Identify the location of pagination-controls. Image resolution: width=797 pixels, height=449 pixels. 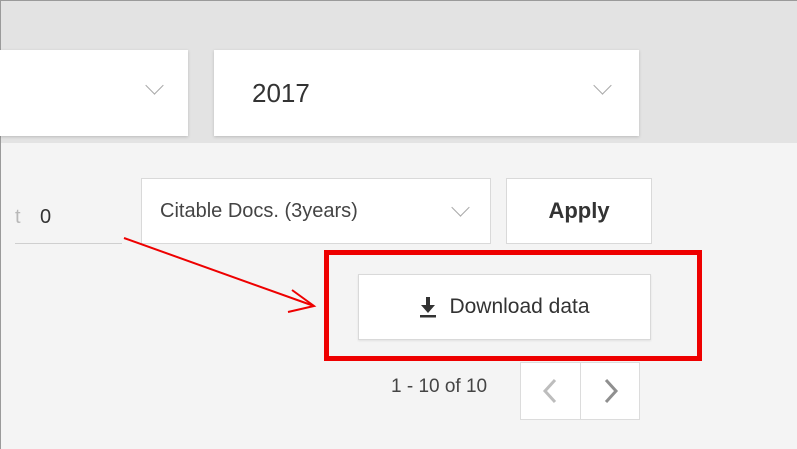
(580, 391).